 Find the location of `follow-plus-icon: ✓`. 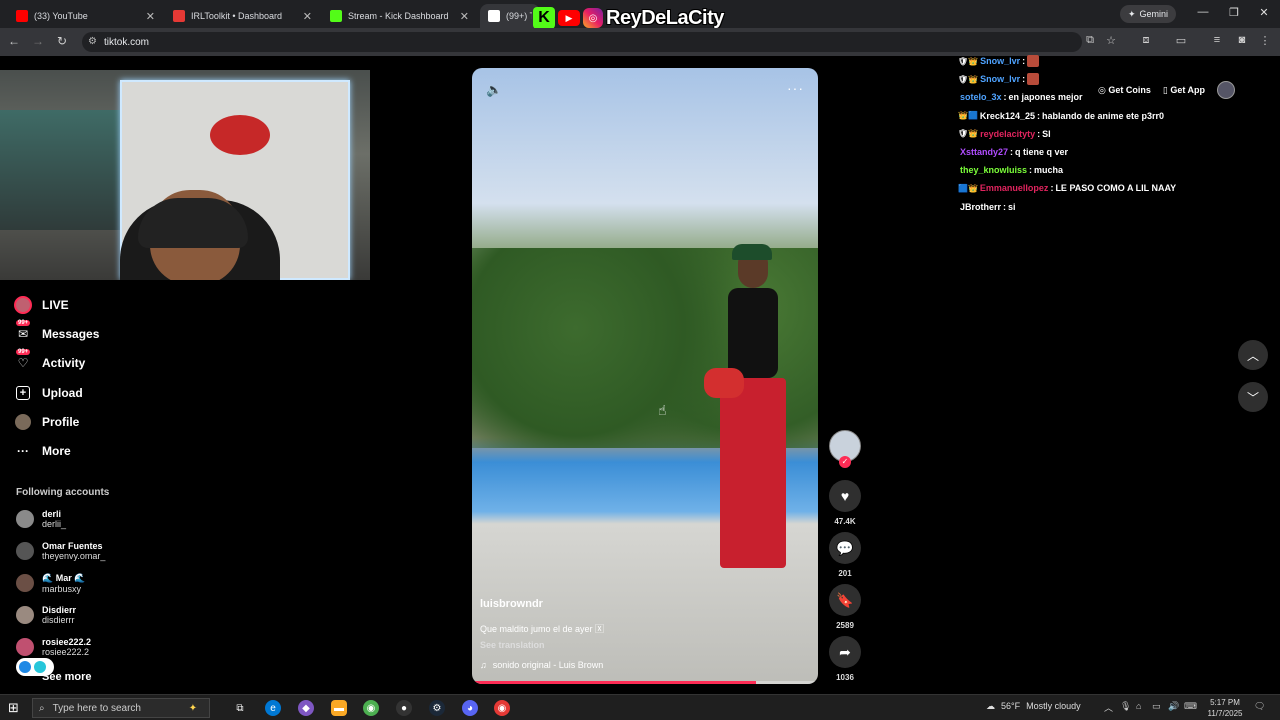

follow-plus-icon: ✓ is located at coordinates (845, 462).